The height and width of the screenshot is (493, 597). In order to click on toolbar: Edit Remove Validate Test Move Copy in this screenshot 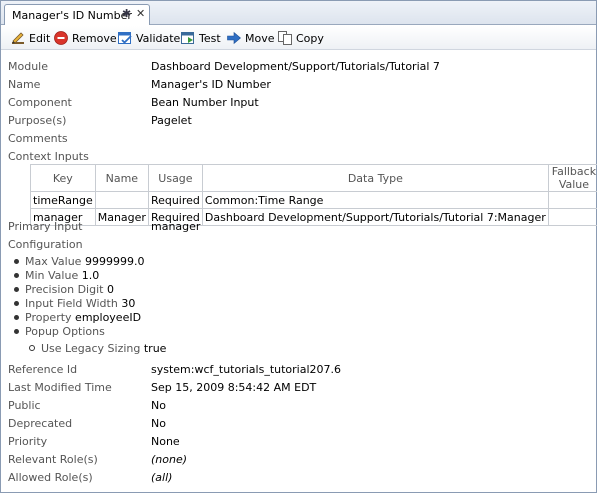, I will do `click(298, 38)`.